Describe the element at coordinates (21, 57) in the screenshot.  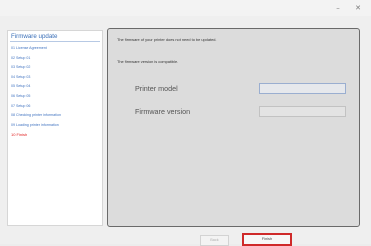
I see `step-setup-01: 02 Setup 01` at that location.